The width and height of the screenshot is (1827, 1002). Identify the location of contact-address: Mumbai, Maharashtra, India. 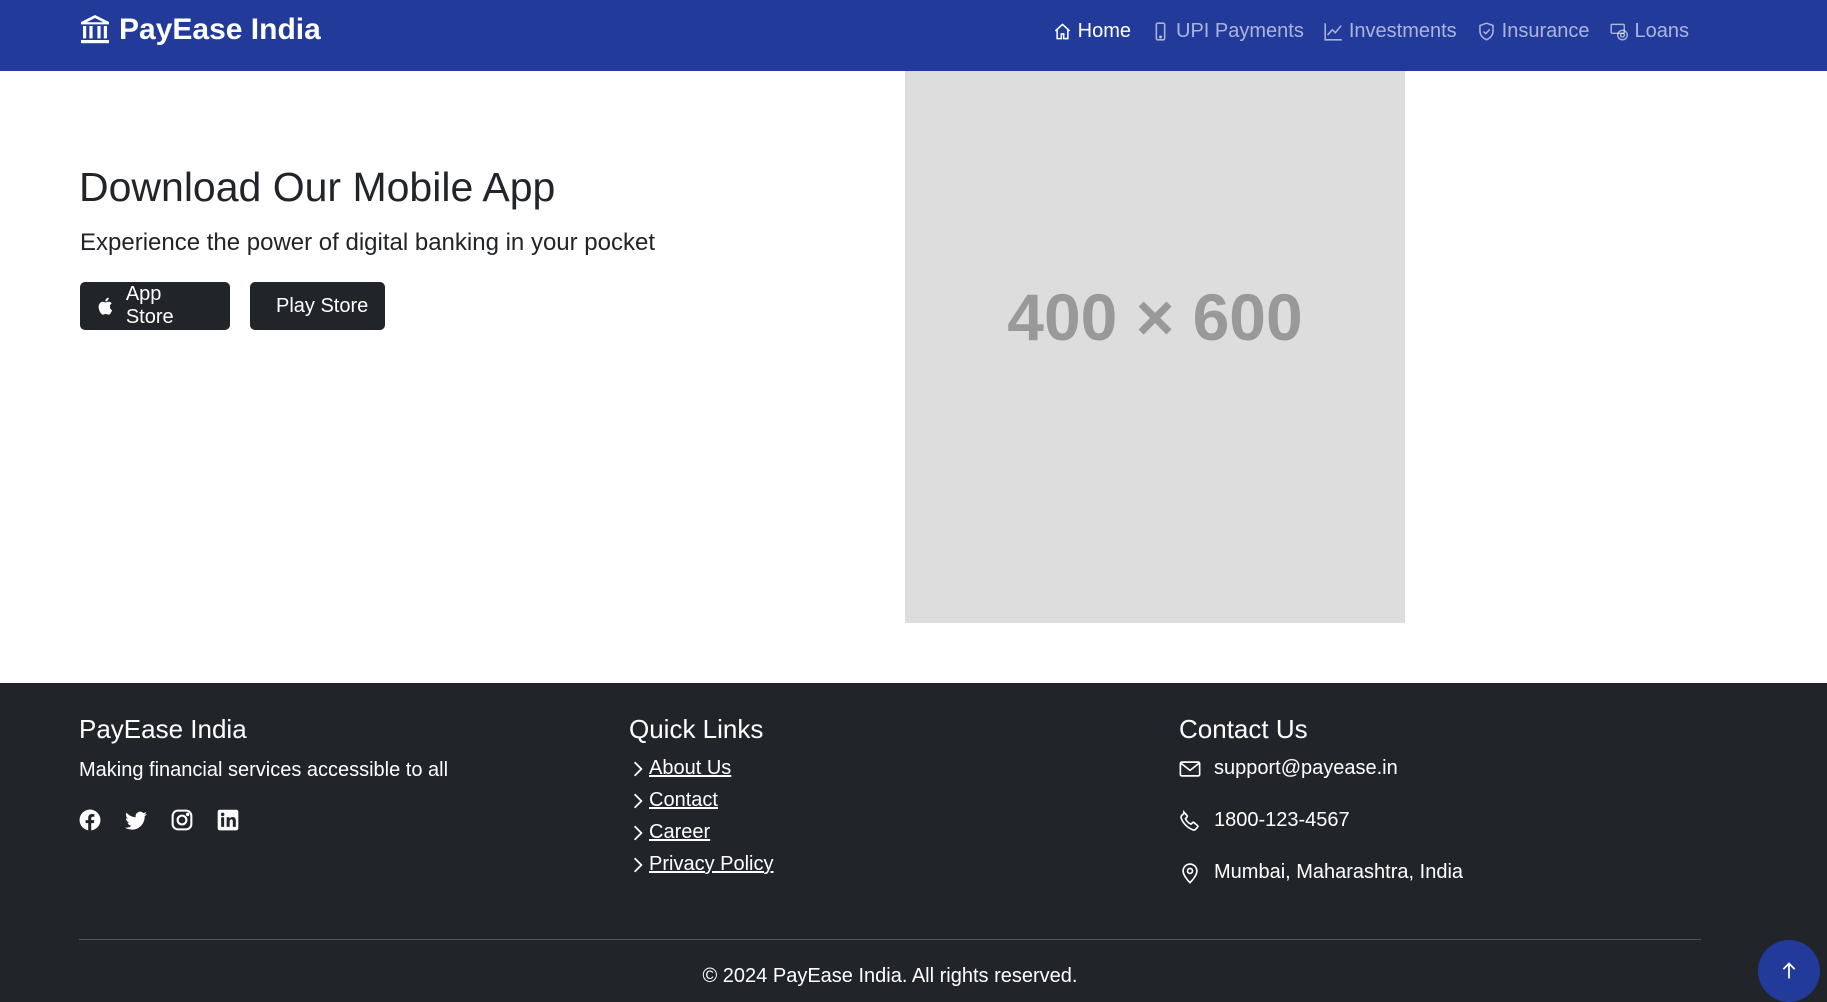
(1321, 872).